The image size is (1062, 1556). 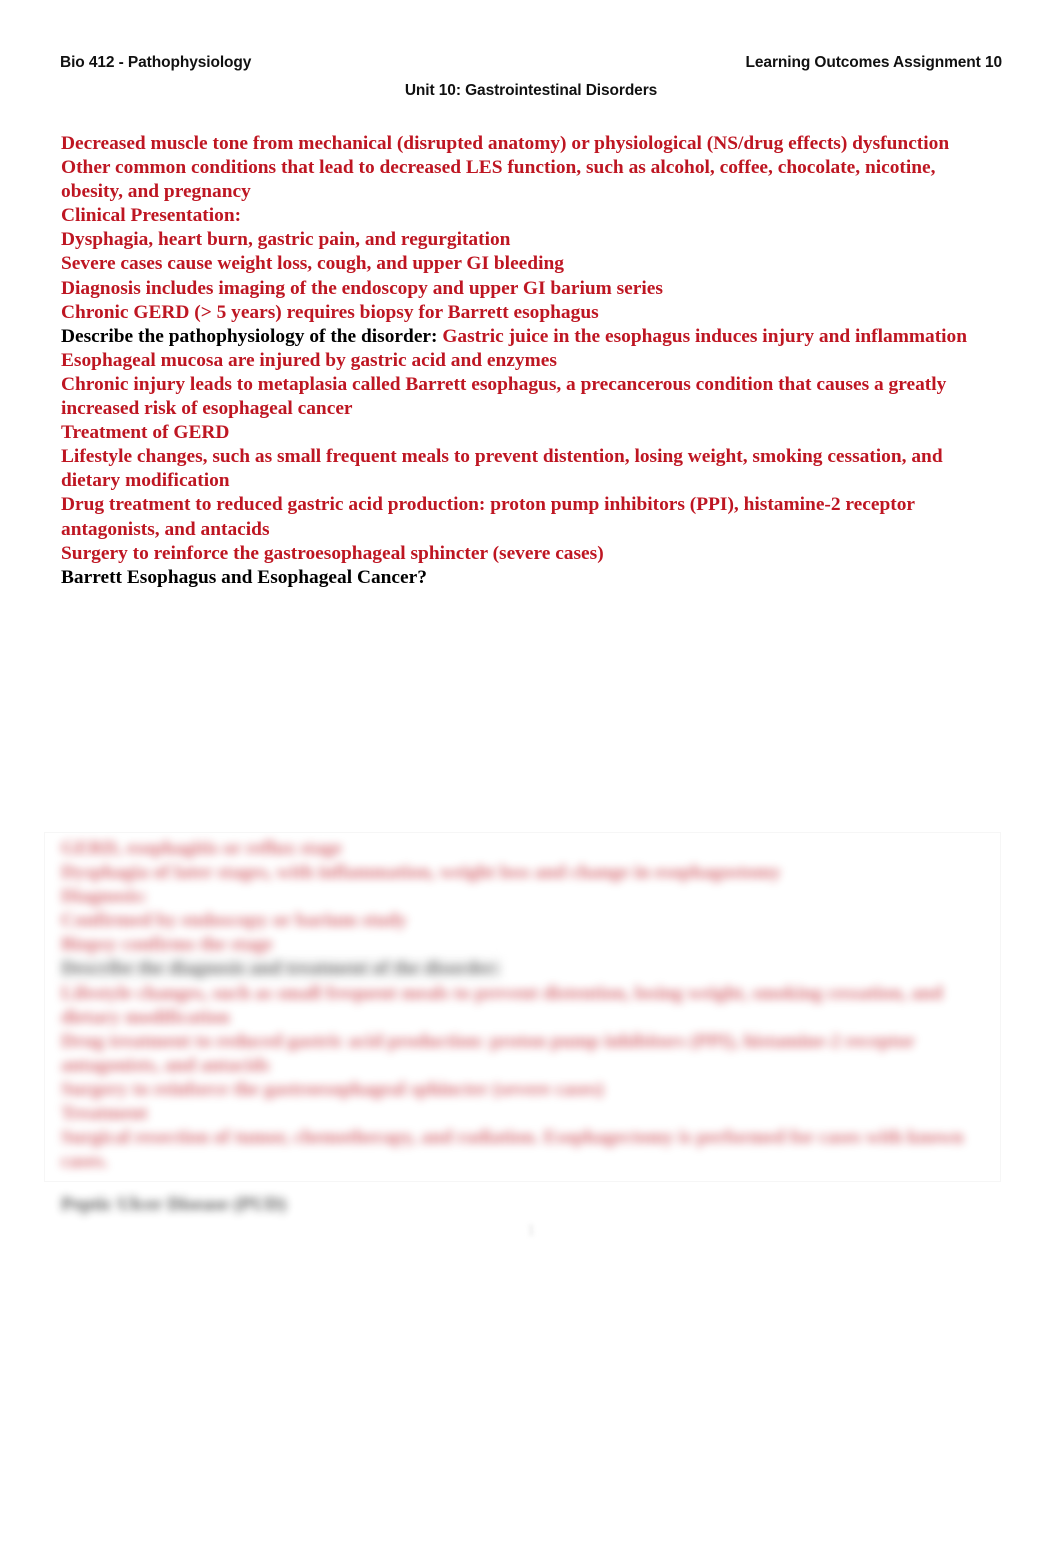 What do you see at coordinates (234, 921) in the screenshot?
I see `blurred-line-text: Confirmed by endoscopy or barium study` at bounding box center [234, 921].